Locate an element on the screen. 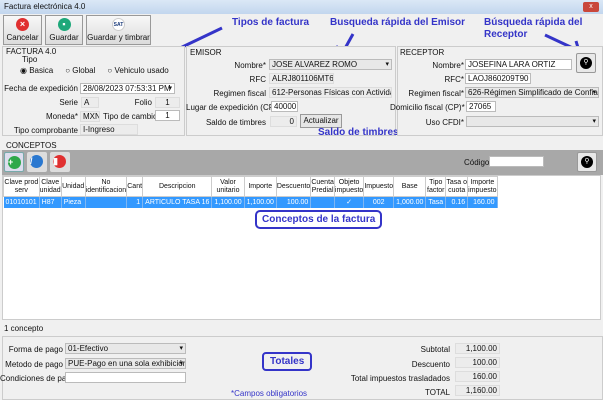  plus-icon: + is located at coordinates (14, 162).